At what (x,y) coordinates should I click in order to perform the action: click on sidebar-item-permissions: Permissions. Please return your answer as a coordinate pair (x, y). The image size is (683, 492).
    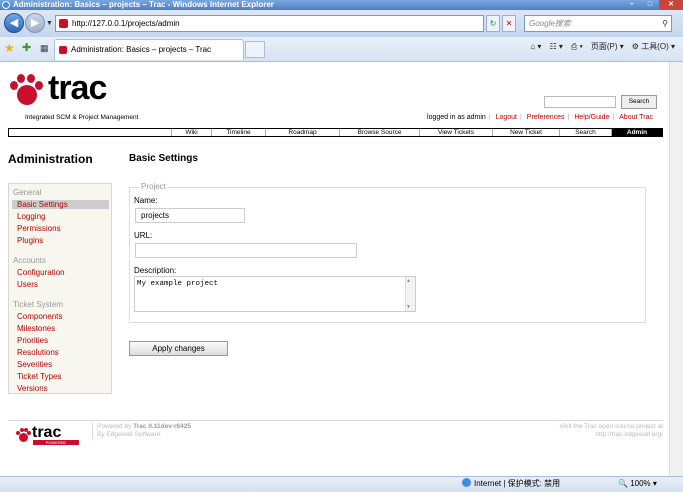
    Looking at the image, I should click on (39, 228).